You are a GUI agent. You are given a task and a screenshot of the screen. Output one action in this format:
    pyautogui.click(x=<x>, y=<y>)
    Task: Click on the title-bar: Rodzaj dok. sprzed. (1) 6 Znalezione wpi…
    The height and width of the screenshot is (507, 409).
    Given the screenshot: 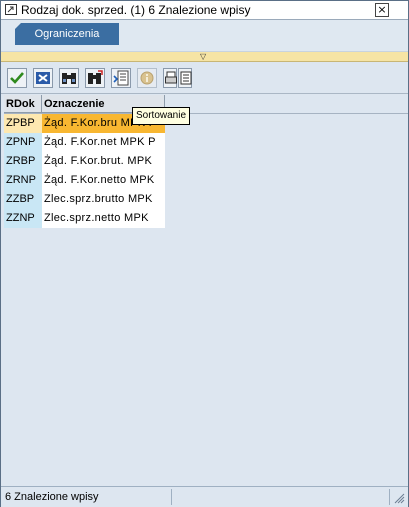 What is the action you would take?
    pyautogui.click(x=204, y=10)
    